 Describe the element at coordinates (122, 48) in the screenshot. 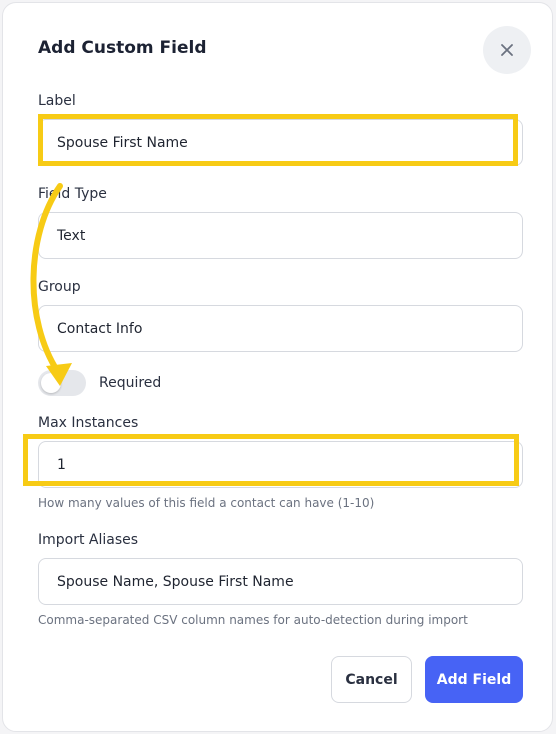

I see `dialog-title: Add Custom Field` at that location.